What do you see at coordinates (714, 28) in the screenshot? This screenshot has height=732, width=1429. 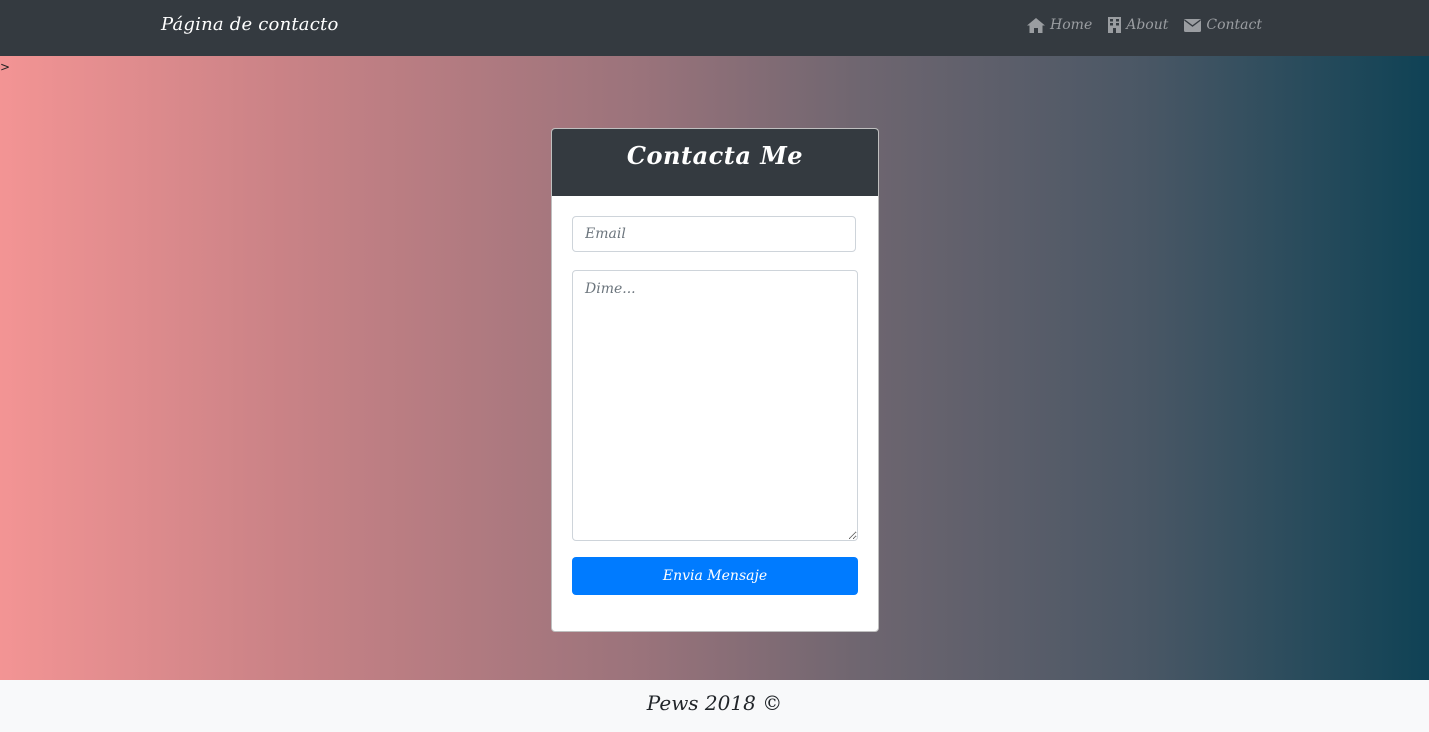 I see `navbar: Página de contacto Home About Contact` at bounding box center [714, 28].